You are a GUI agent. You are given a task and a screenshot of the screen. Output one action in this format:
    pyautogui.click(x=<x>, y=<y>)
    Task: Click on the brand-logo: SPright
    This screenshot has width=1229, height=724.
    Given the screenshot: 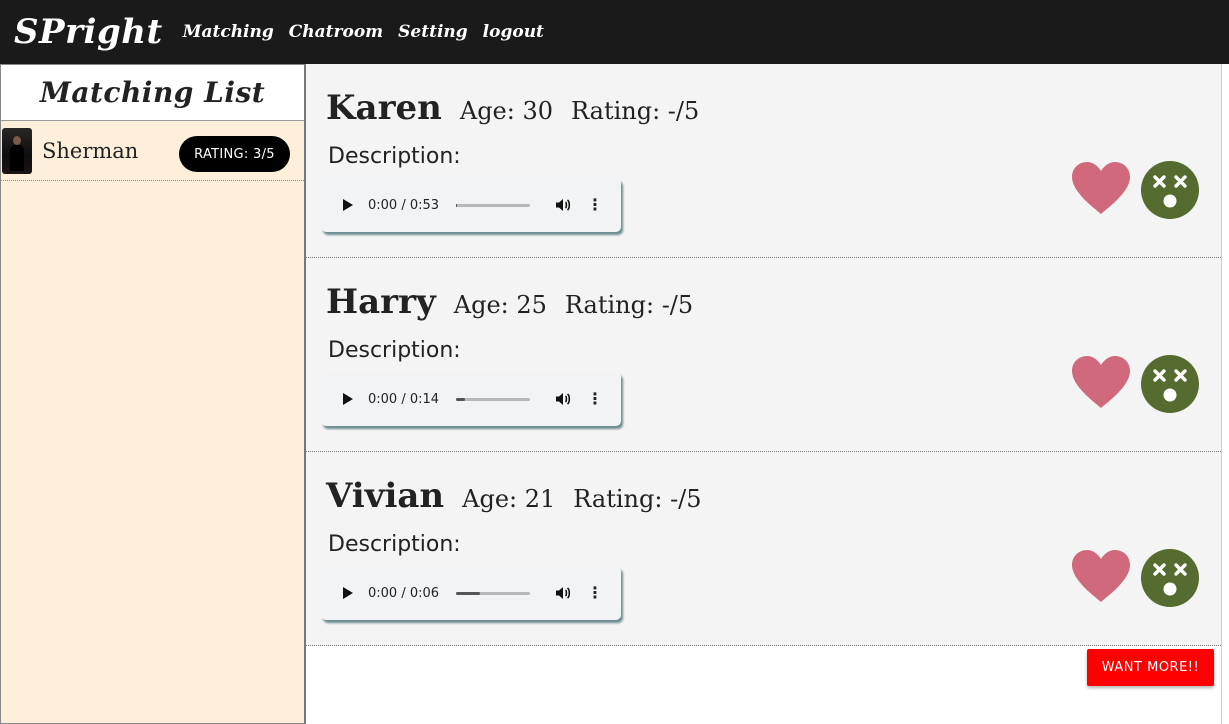 What is the action you would take?
    pyautogui.click(x=88, y=32)
    